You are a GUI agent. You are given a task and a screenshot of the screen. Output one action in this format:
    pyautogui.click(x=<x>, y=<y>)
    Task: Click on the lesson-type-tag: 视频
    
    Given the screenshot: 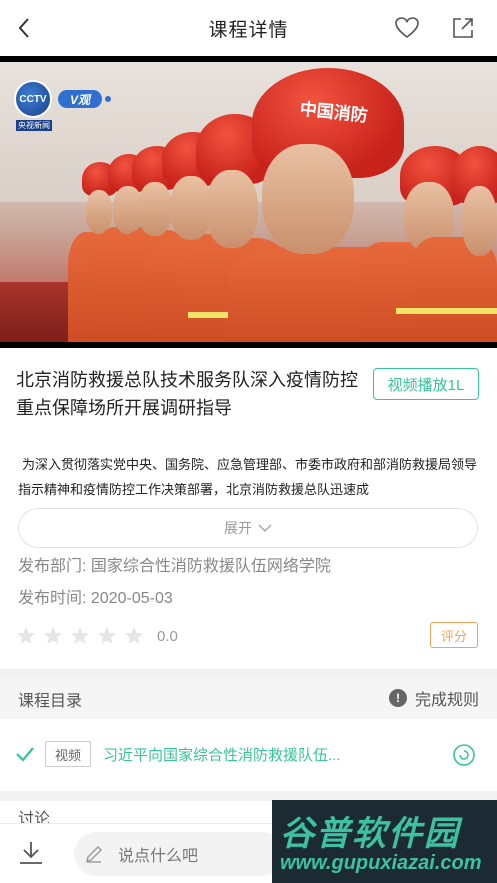 What is the action you would take?
    pyautogui.click(x=68, y=754)
    